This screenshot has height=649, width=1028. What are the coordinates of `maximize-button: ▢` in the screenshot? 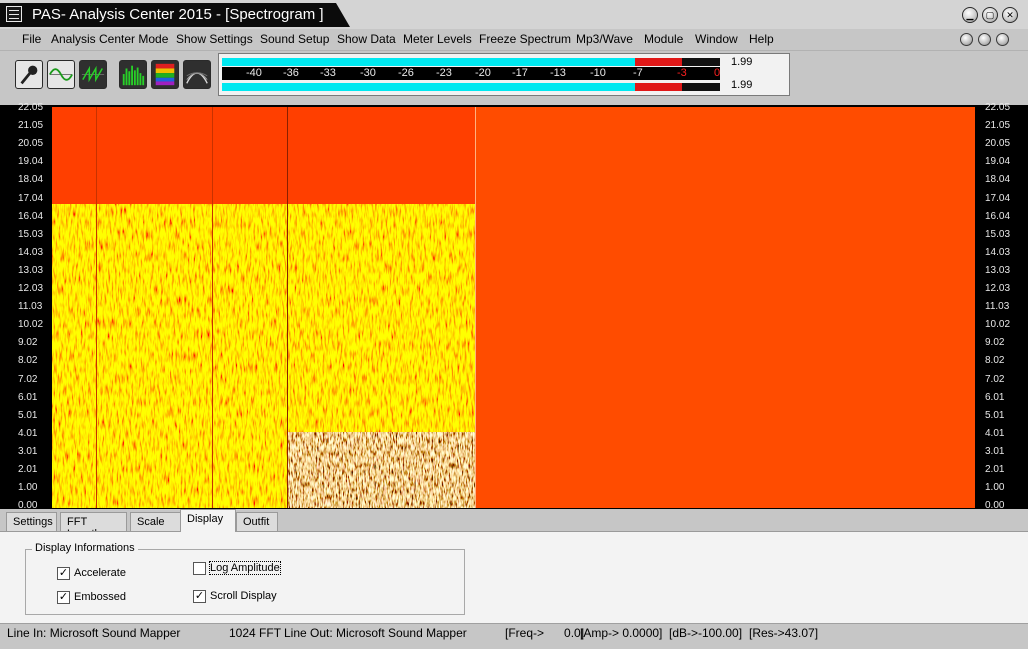 It's located at (990, 15).